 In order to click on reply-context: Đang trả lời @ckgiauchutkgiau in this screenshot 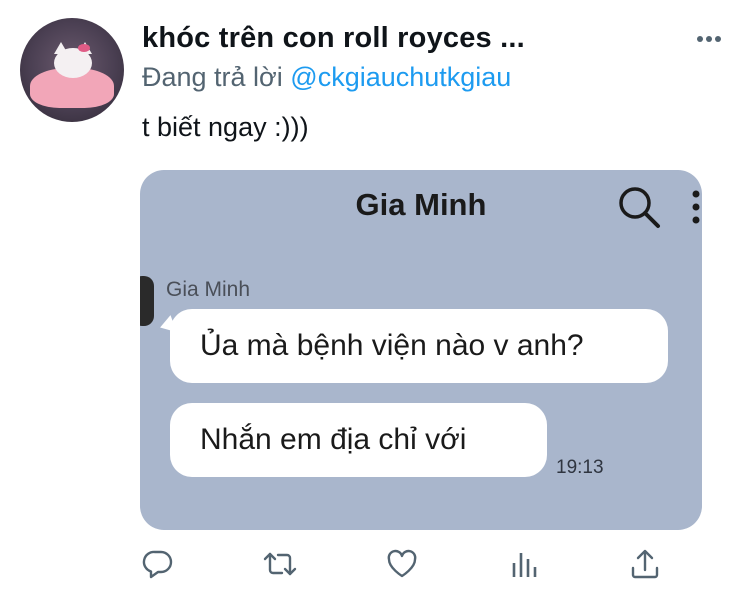, I will do `click(326, 77)`.